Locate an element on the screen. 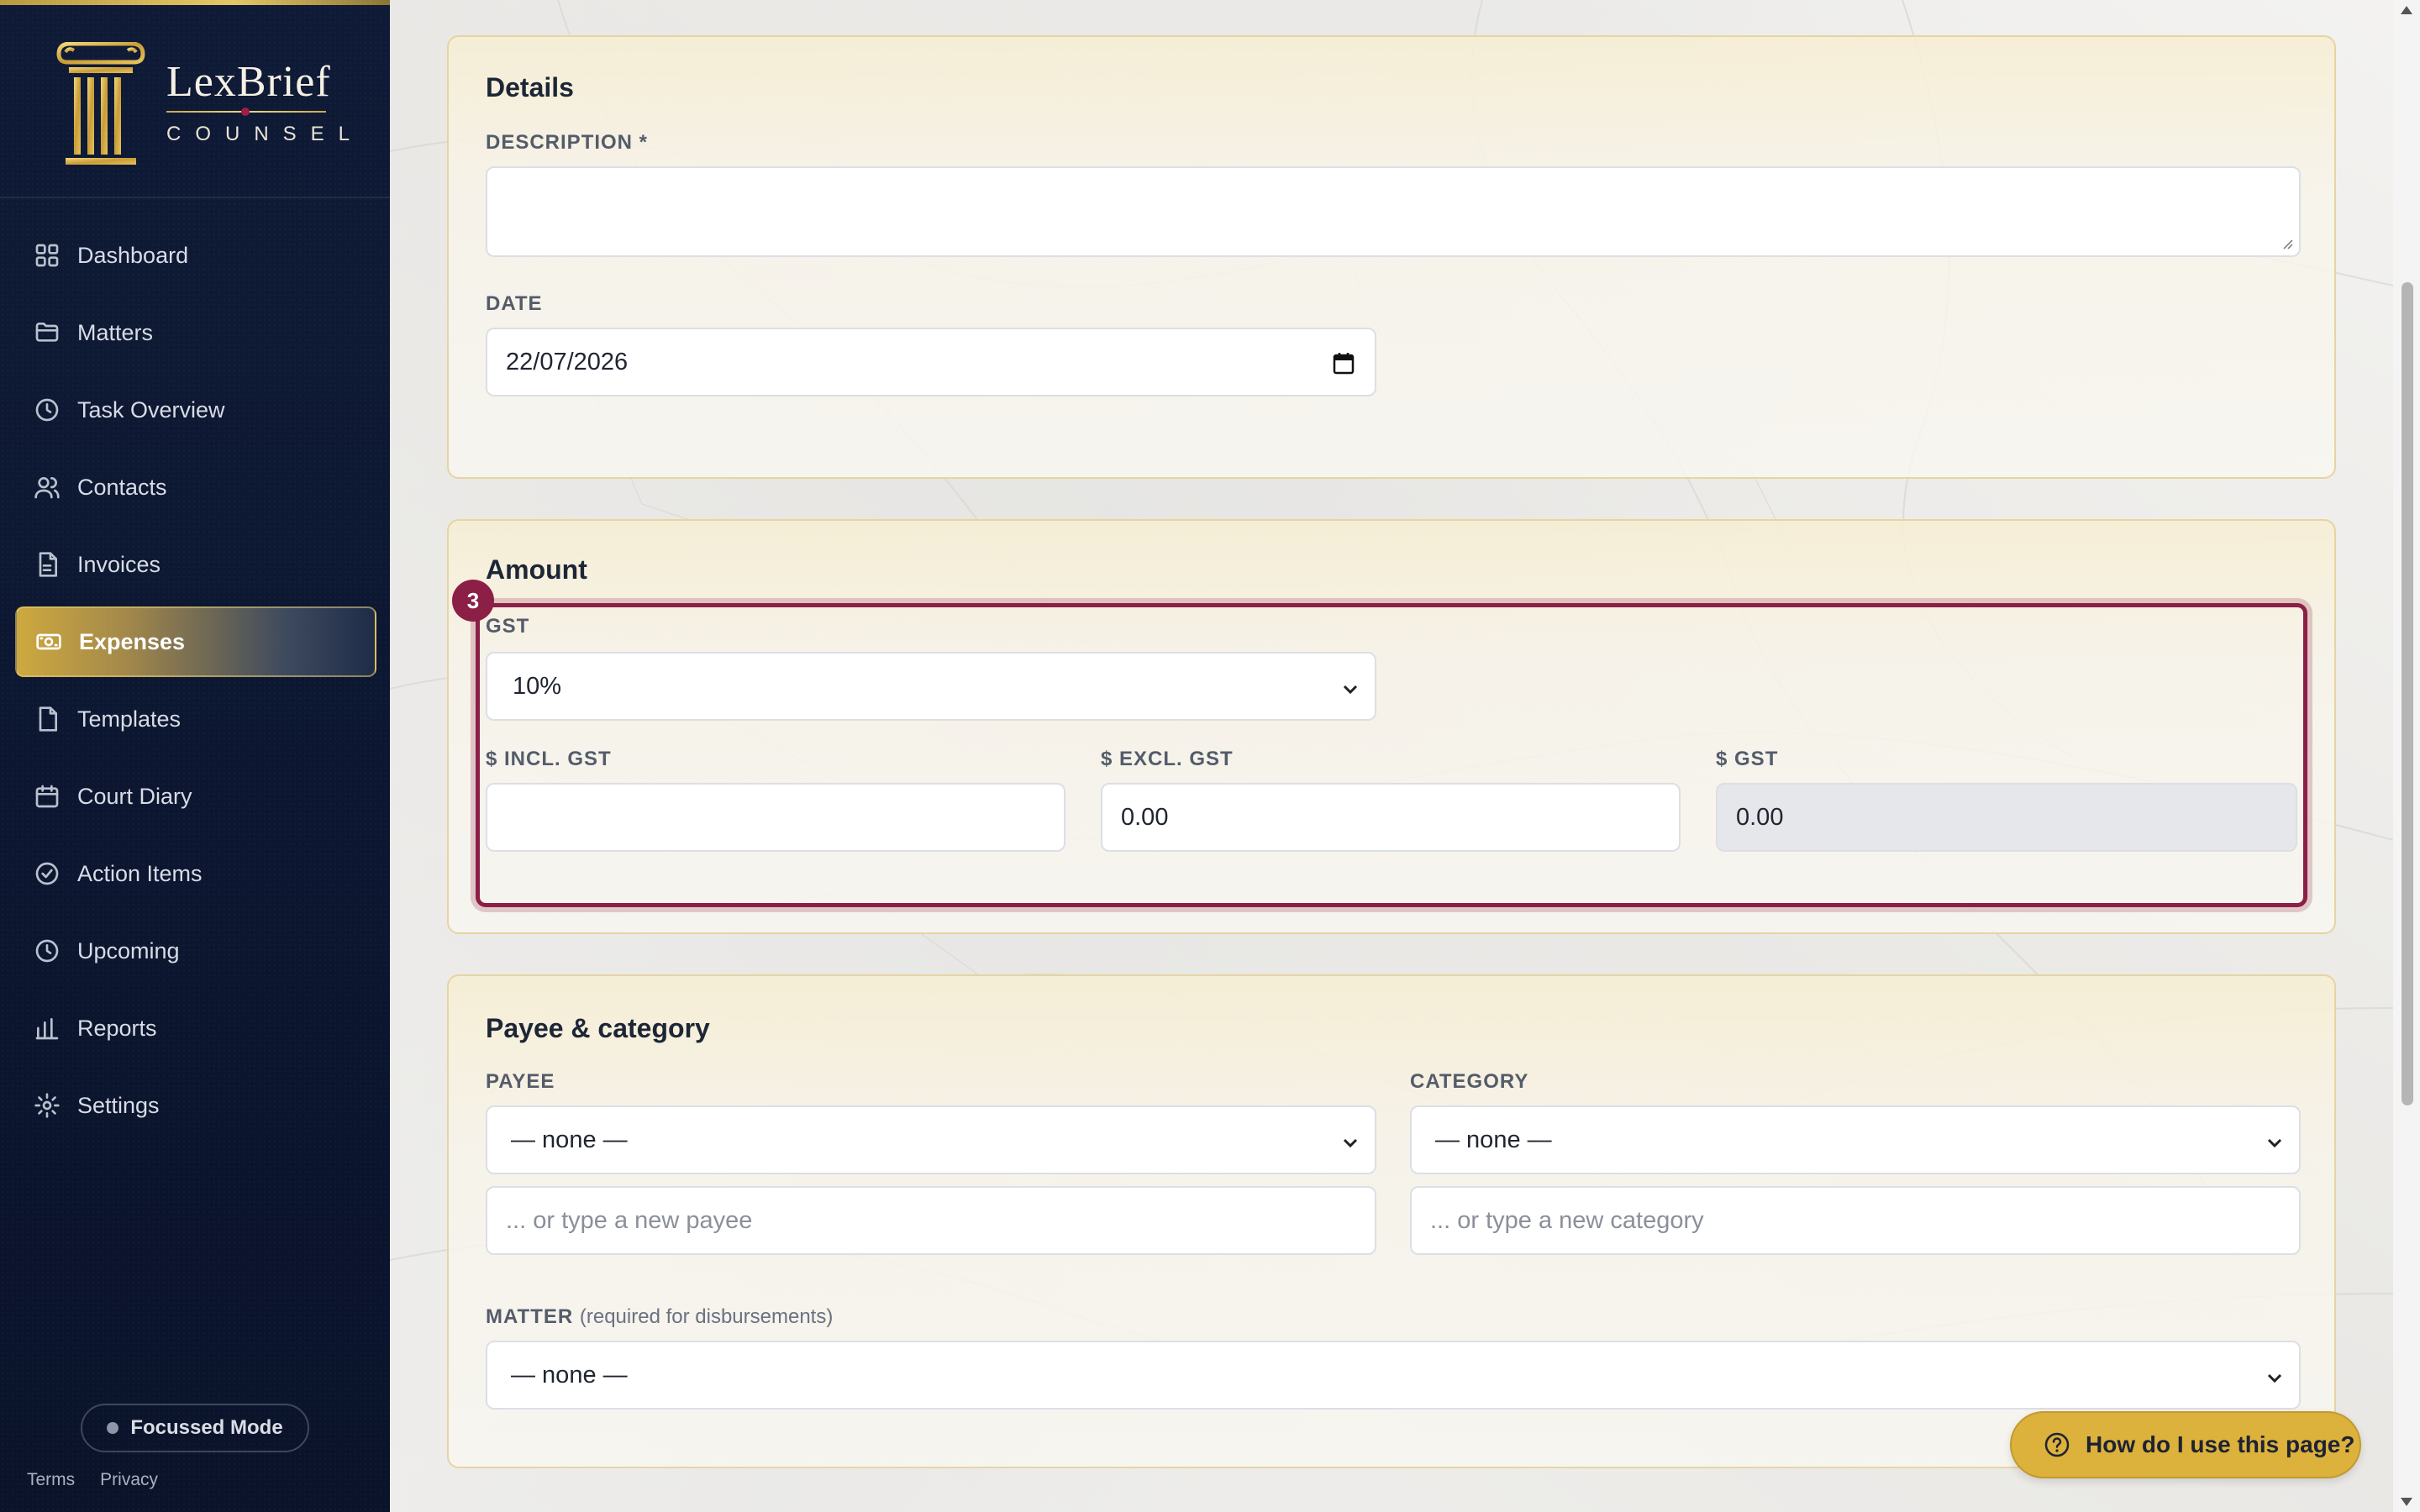 The image size is (2420, 1512). payee-label: PAYEE is located at coordinates (521, 1081).